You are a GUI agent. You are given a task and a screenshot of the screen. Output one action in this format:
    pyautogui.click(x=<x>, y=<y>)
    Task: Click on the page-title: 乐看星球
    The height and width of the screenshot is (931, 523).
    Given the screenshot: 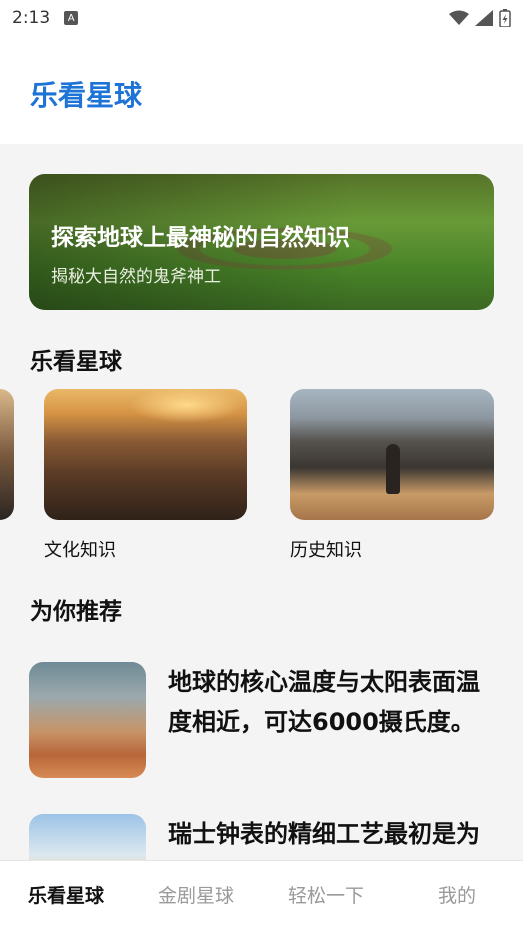 What is the action you would take?
    pyautogui.click(x=86, y=95)
    